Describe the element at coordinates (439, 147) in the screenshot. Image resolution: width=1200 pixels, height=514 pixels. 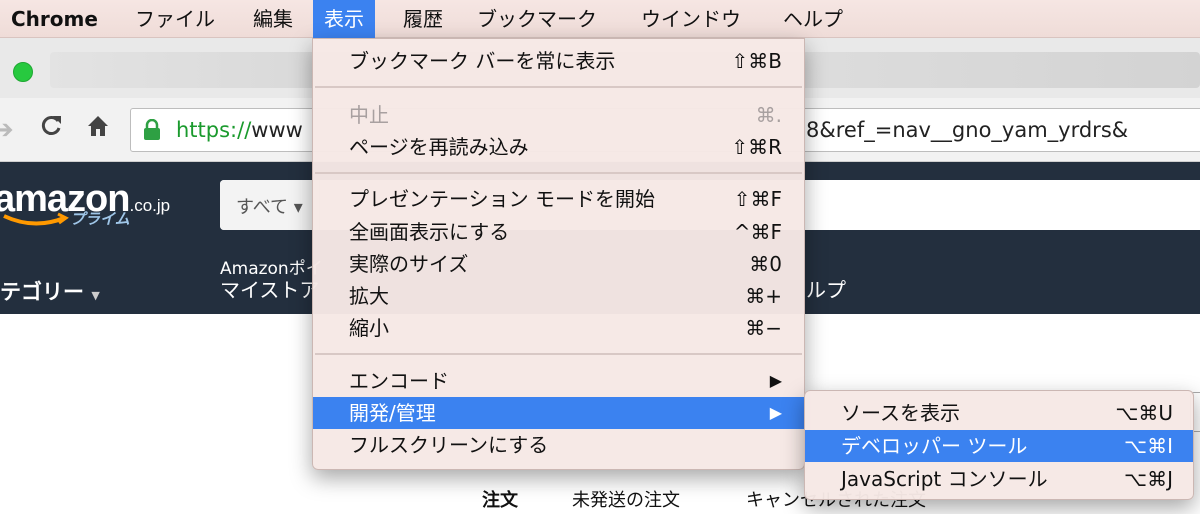
I see `menu-item-label: ページを再読み込み` at that location.